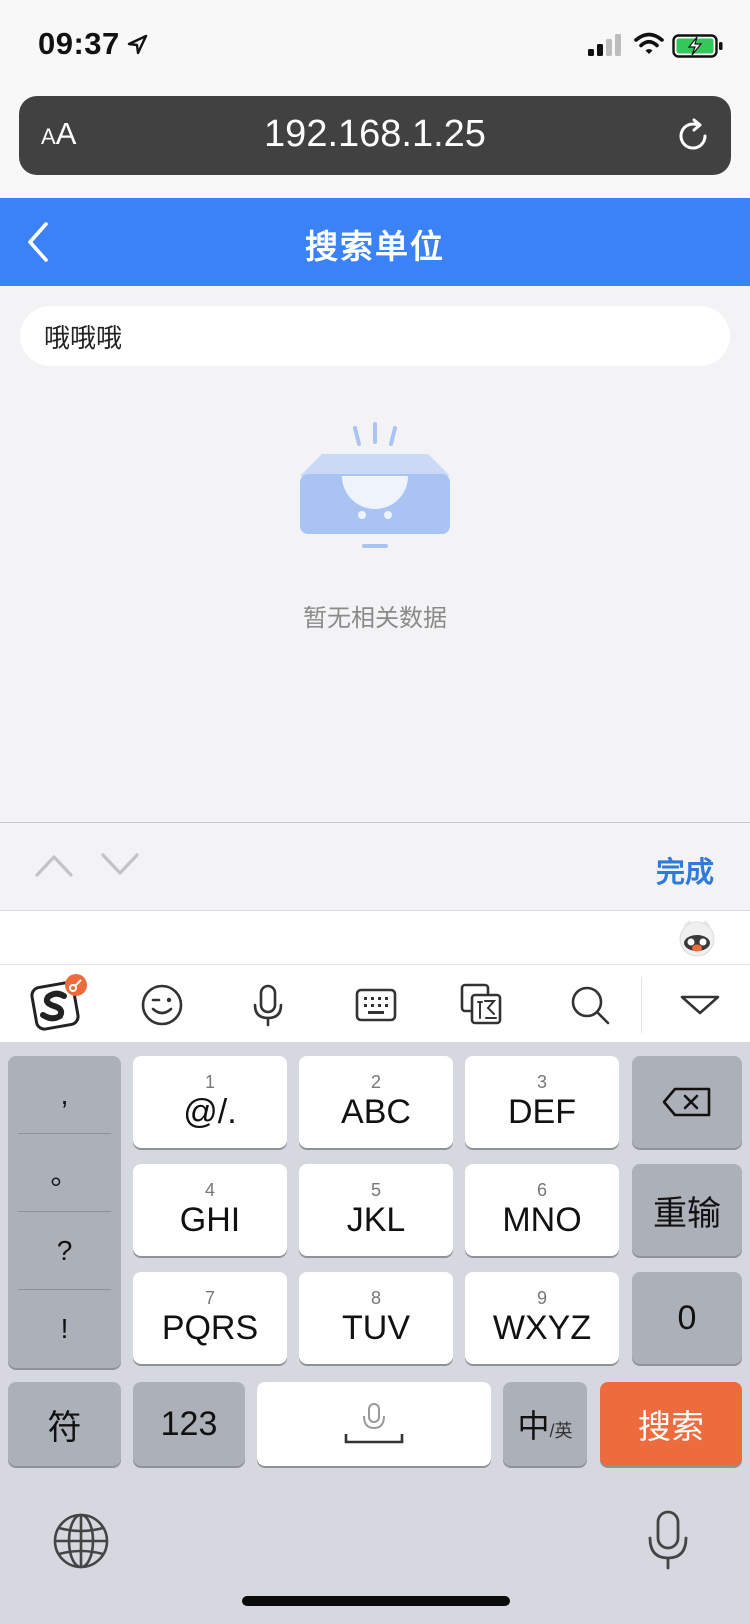 This screenshot has height=1624, width=750. What do you see at coordinates (693, 136) in the screenshot?
I see `reload-icon` at bounding box center [693, 136].